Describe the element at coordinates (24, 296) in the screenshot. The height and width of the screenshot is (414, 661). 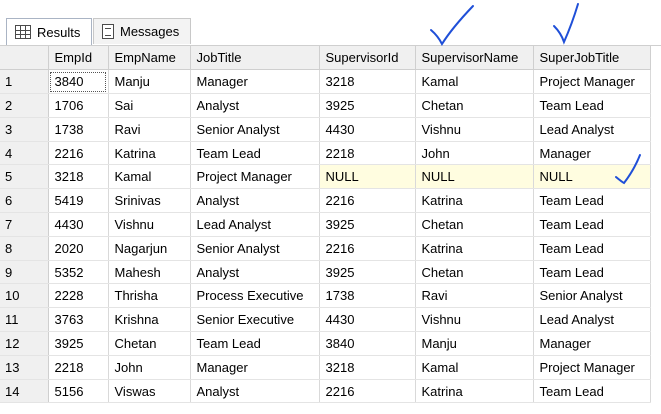
I see `row-number: 10` at that location.